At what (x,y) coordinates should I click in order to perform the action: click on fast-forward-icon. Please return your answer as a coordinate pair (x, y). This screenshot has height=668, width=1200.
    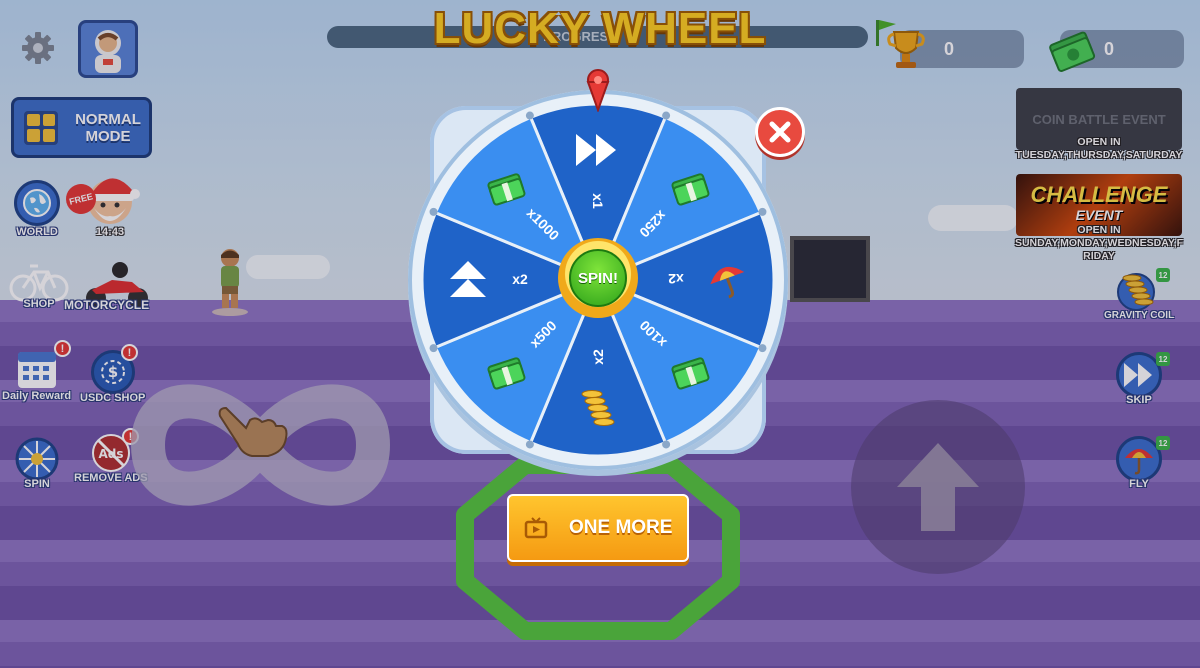
    Looking at the image, I should click on (598, 150).